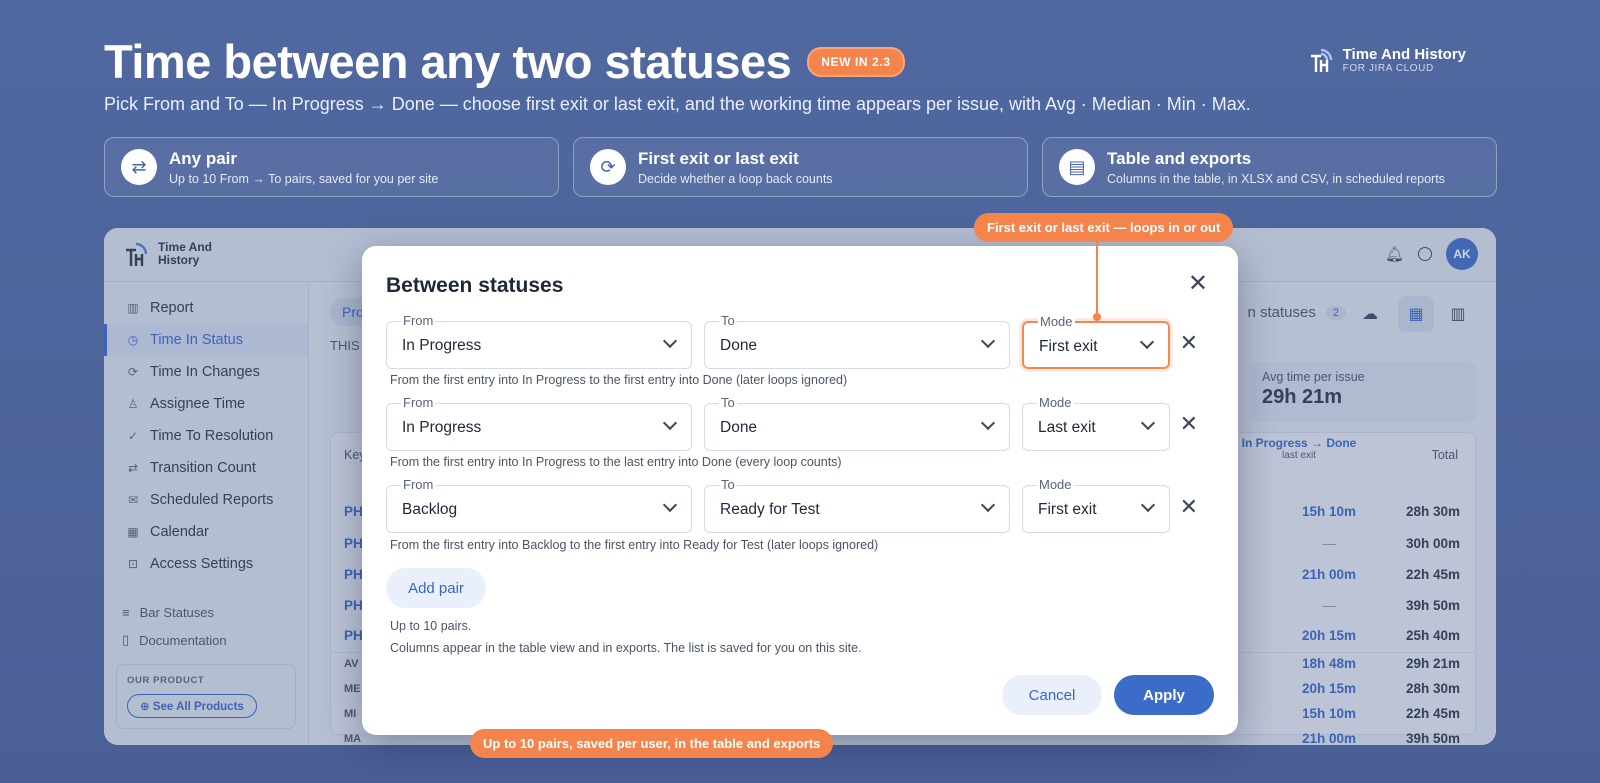  I want to click on brand: Time And History FOR JIRA CLOUD, so click(1386, 60).